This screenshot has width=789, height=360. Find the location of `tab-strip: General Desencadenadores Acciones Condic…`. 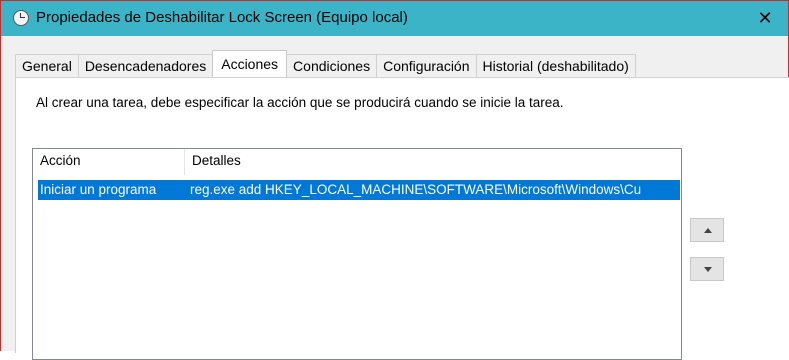

tab-strip: General Desencadenadores Acciones Condic… is located at coordinates (325, 63).